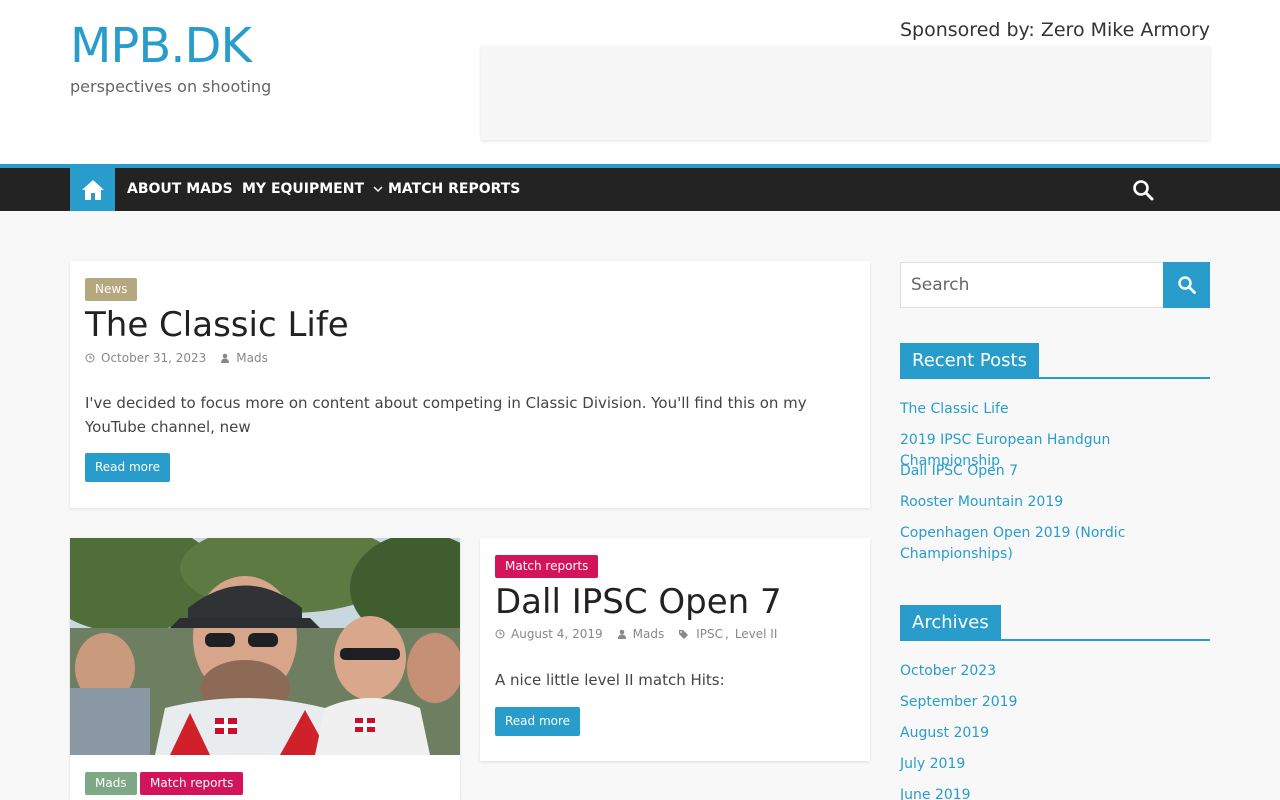 This screenshot has width=1280, height=800. What do you see at coordinates (378, 189) in the screenshot?
I see `chevron-down-icon` at bounding box center [378, 189].